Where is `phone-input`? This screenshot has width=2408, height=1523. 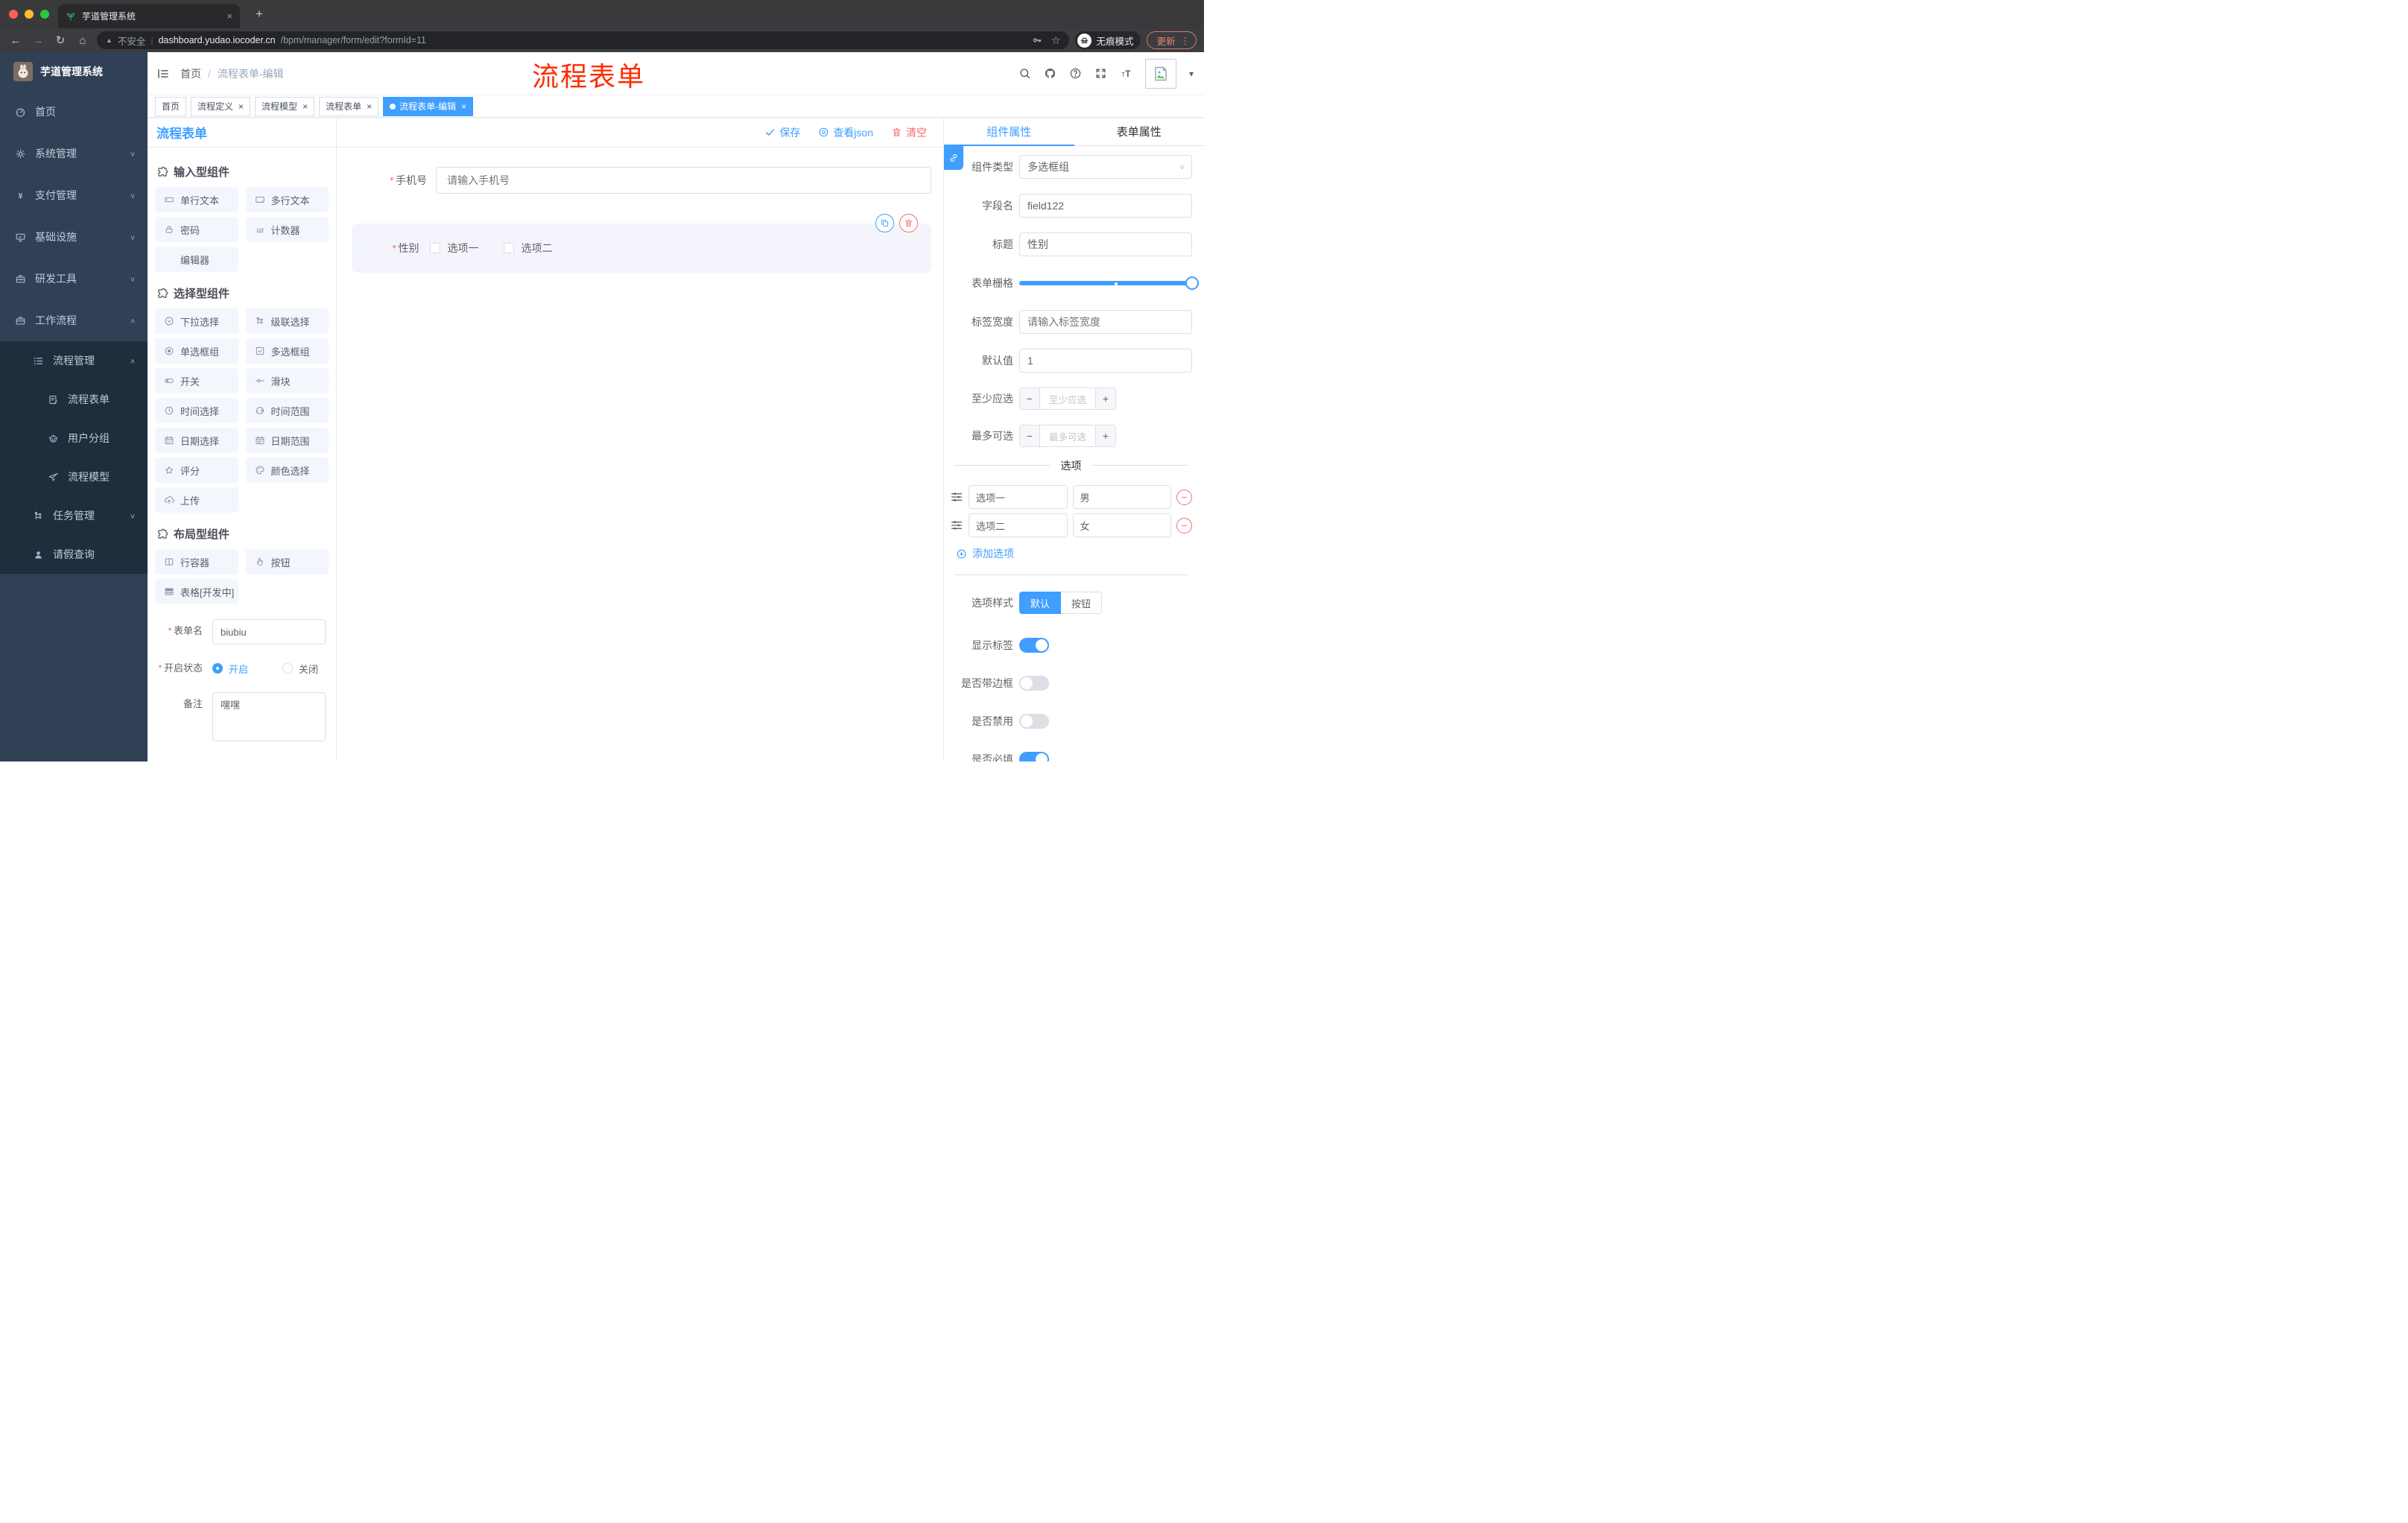 phone-input is located at coordinates (683, 181).